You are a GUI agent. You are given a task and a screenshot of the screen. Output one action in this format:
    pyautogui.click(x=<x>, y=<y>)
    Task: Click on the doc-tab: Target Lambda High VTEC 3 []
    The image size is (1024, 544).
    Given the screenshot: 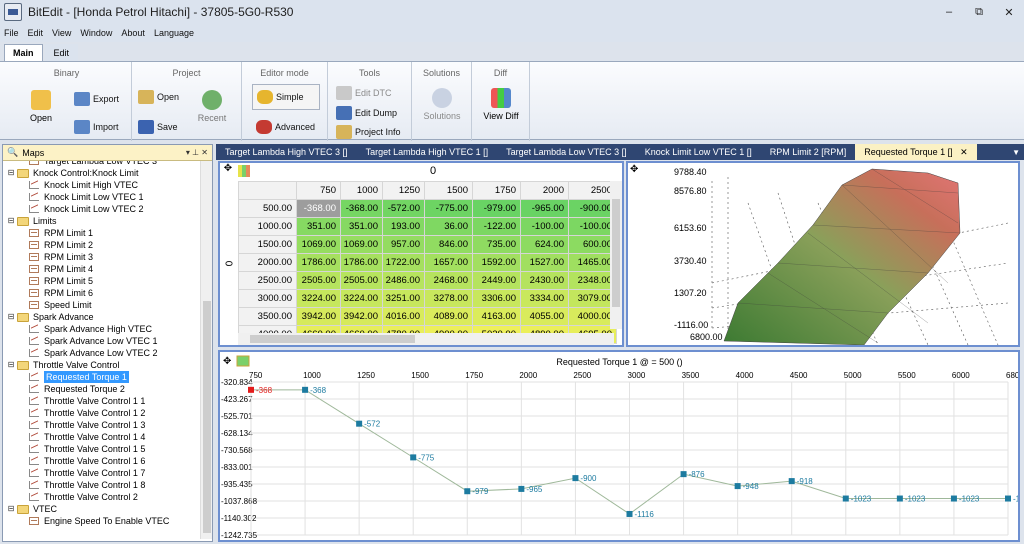 What is the action you would take?
    pyautogui.click(x=286, y=152)
    